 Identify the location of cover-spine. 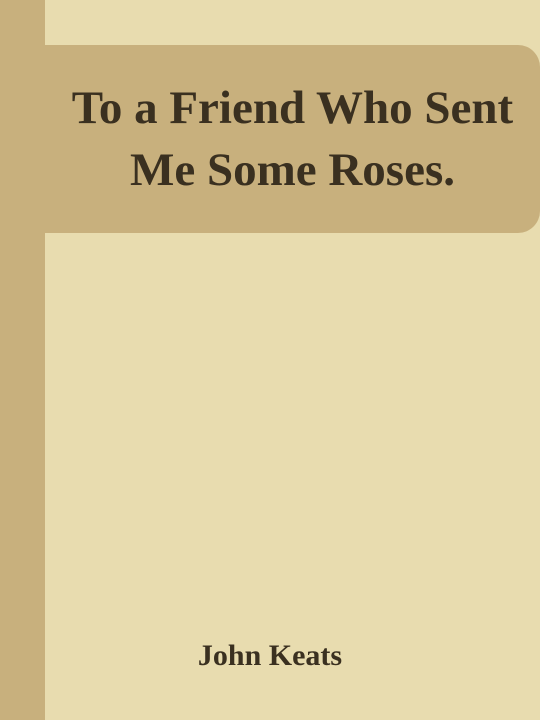
(22, 360).